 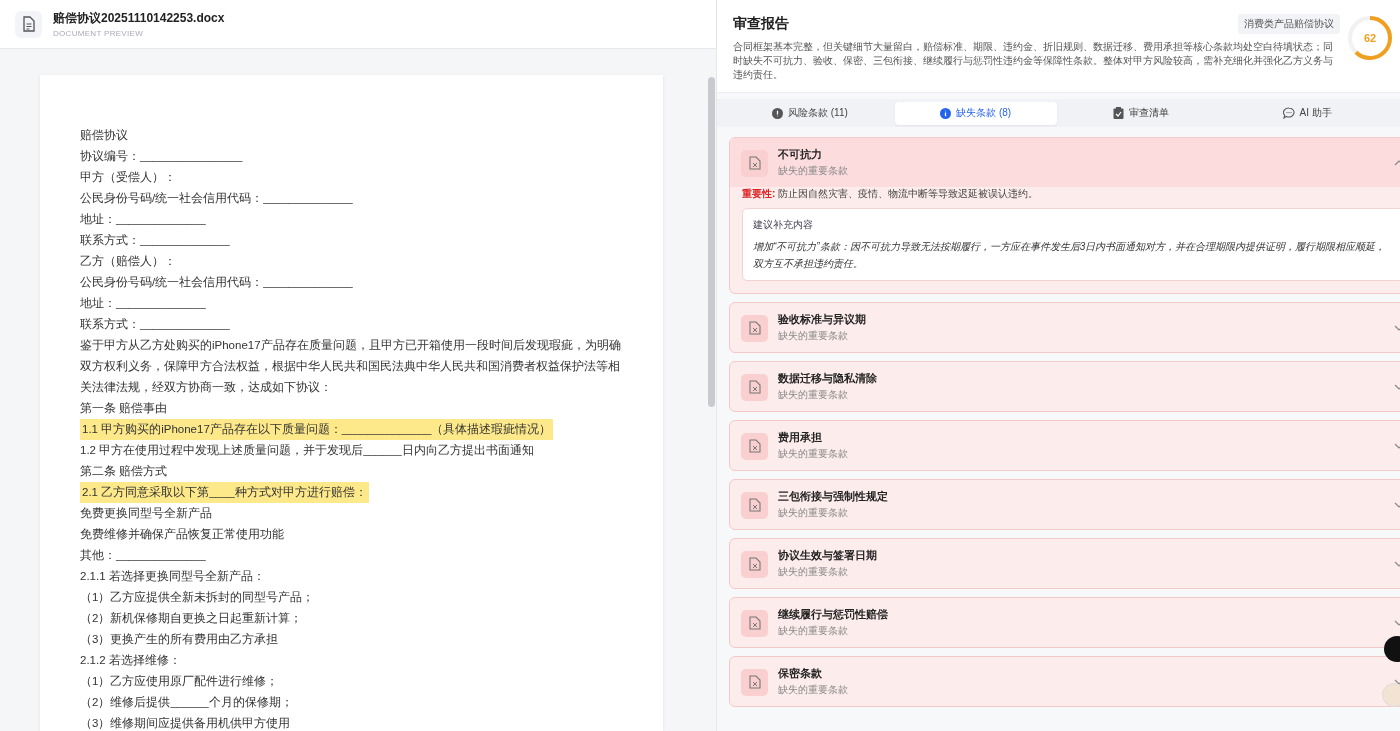 I want to click on clause-header: 协议生效与签署日期 缺失的重要条款, so click(x=1065, y=563).